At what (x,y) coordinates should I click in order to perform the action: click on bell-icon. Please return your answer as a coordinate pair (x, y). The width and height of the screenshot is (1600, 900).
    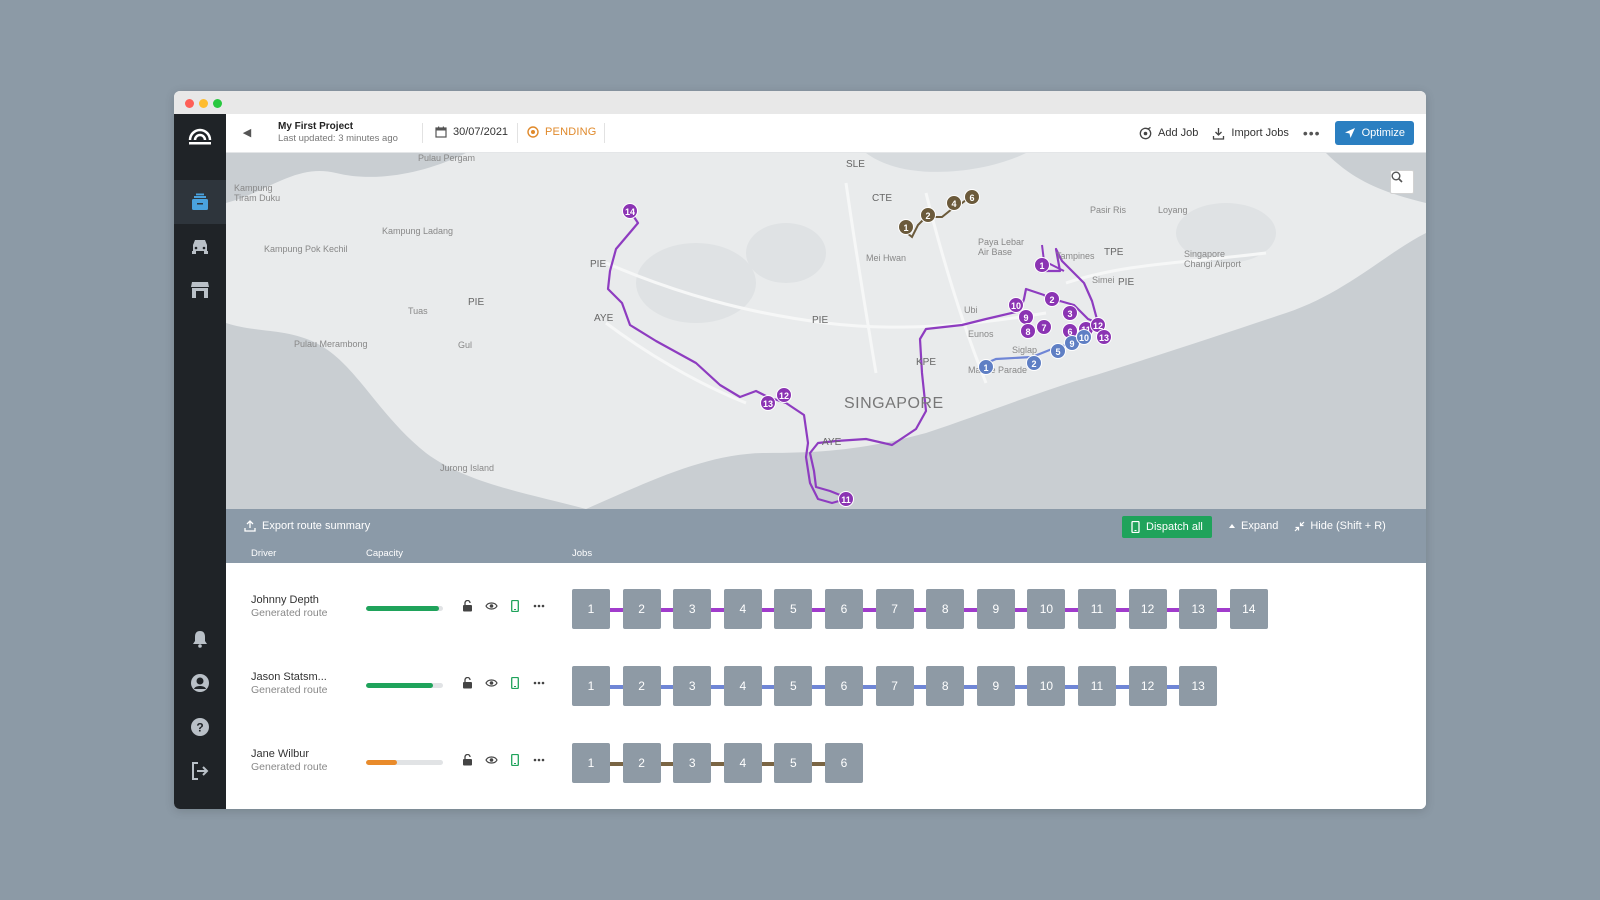
    Looking at the image, I should click on (200, 639).